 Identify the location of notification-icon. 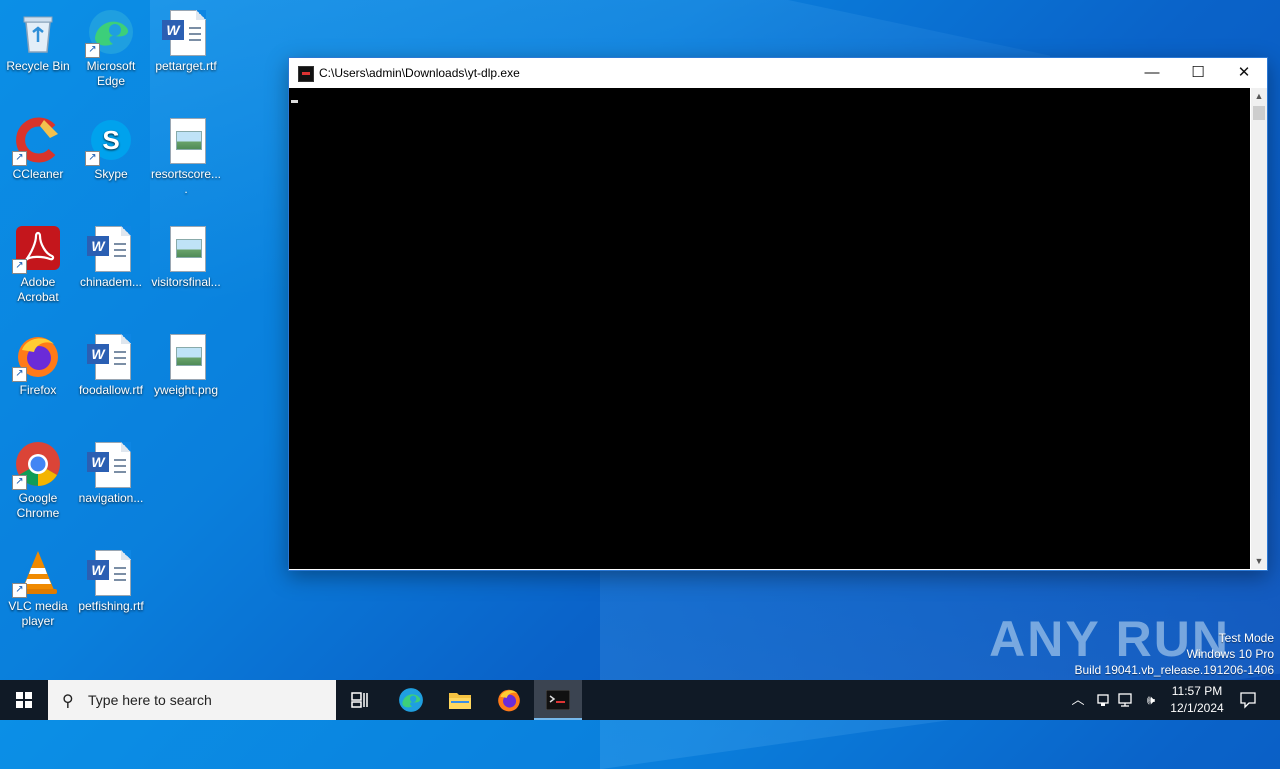
(1248, 700).